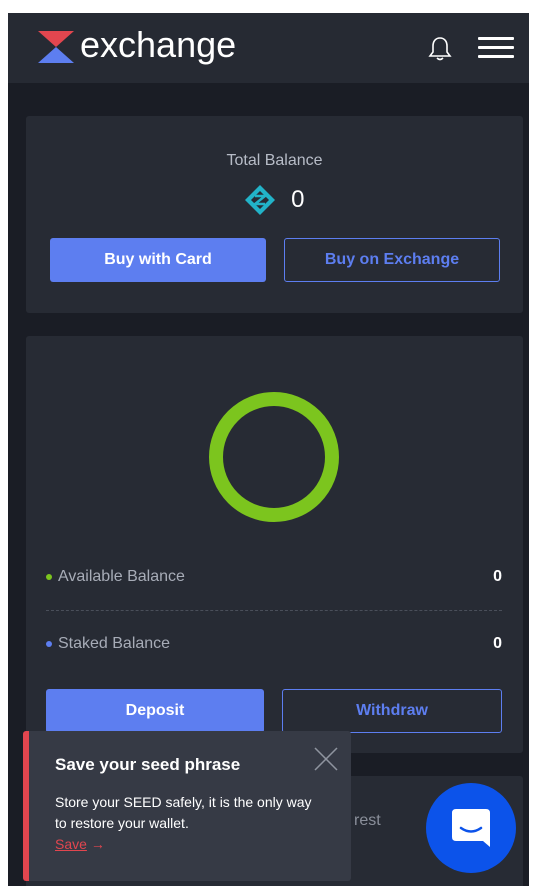 The width and height of the screenshot is (537, 886). I want to click on available-balance-row: Available Balance 0, so click(274, 577).